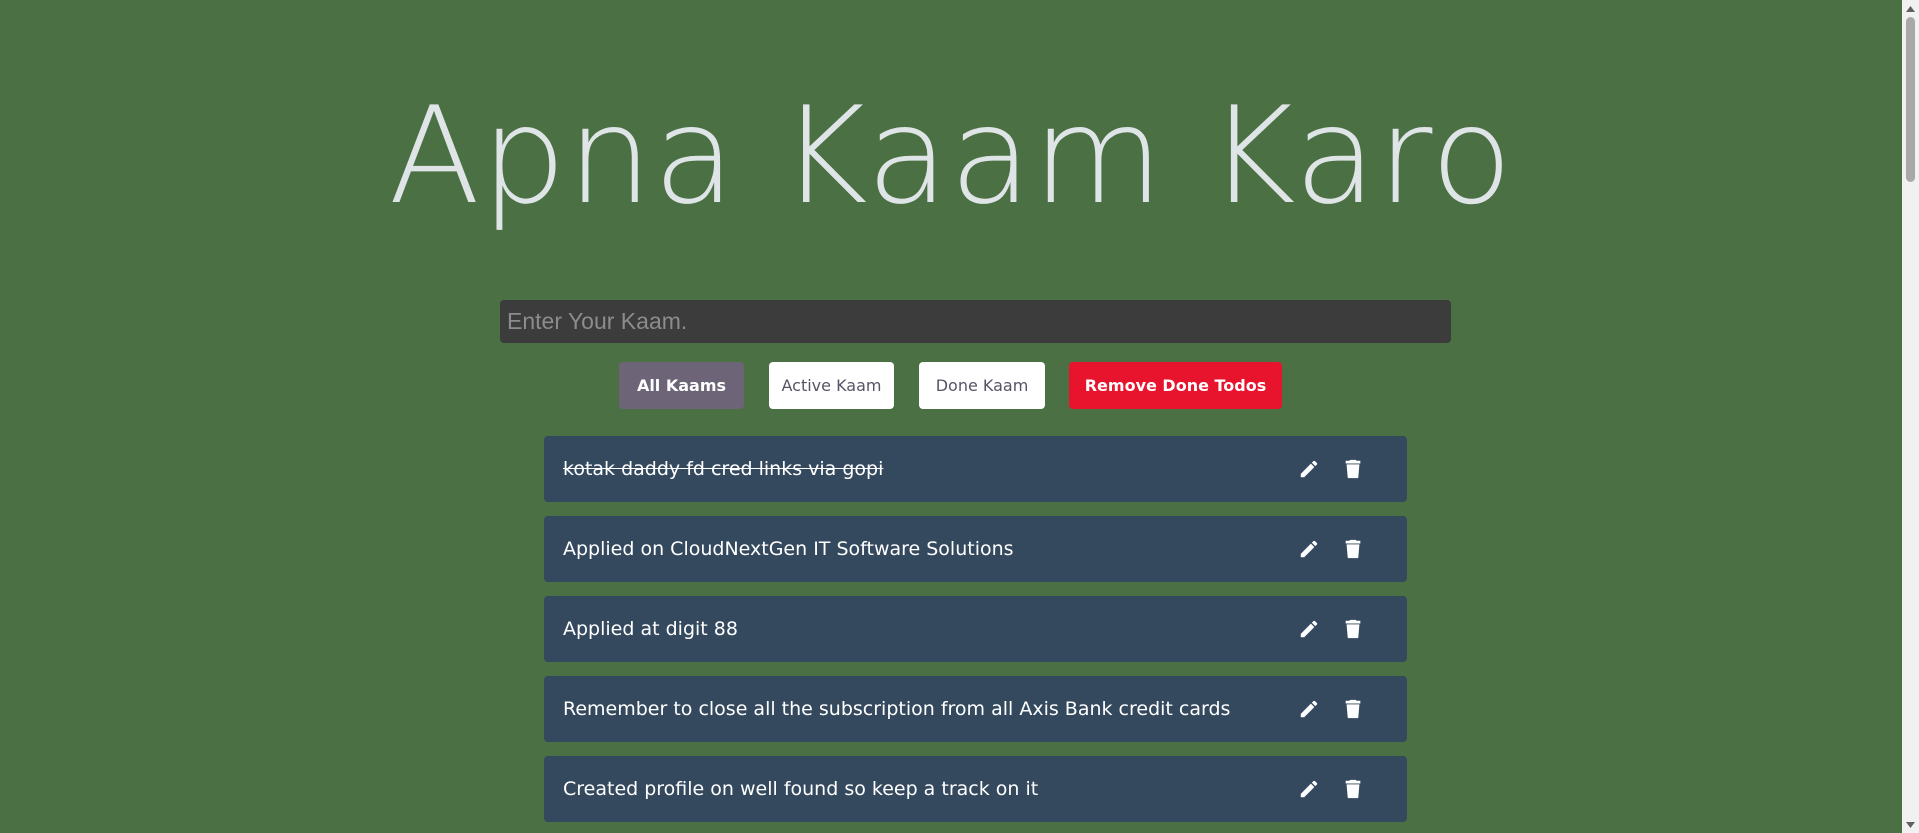  What do you see at coordinates (1910, 8) in the screenshot?
I see `scroll-up-arrow-icon` at bounding box center [1910, 8].